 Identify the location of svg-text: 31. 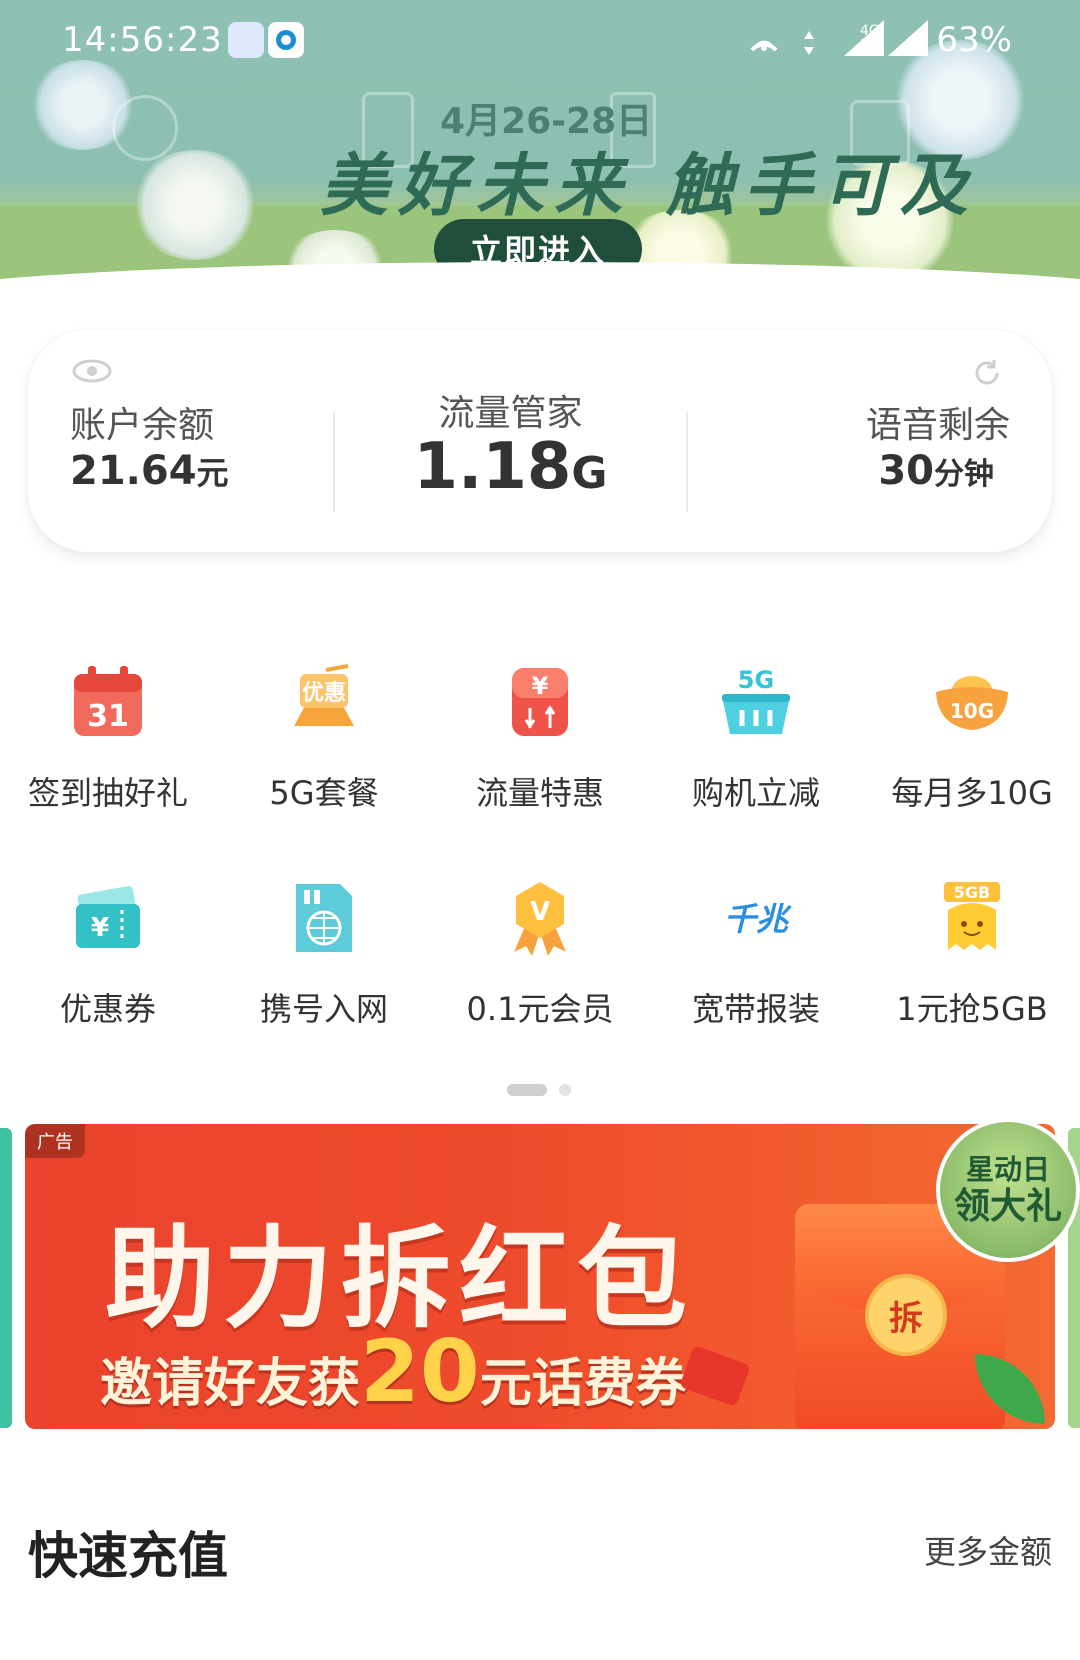
(108, 716).